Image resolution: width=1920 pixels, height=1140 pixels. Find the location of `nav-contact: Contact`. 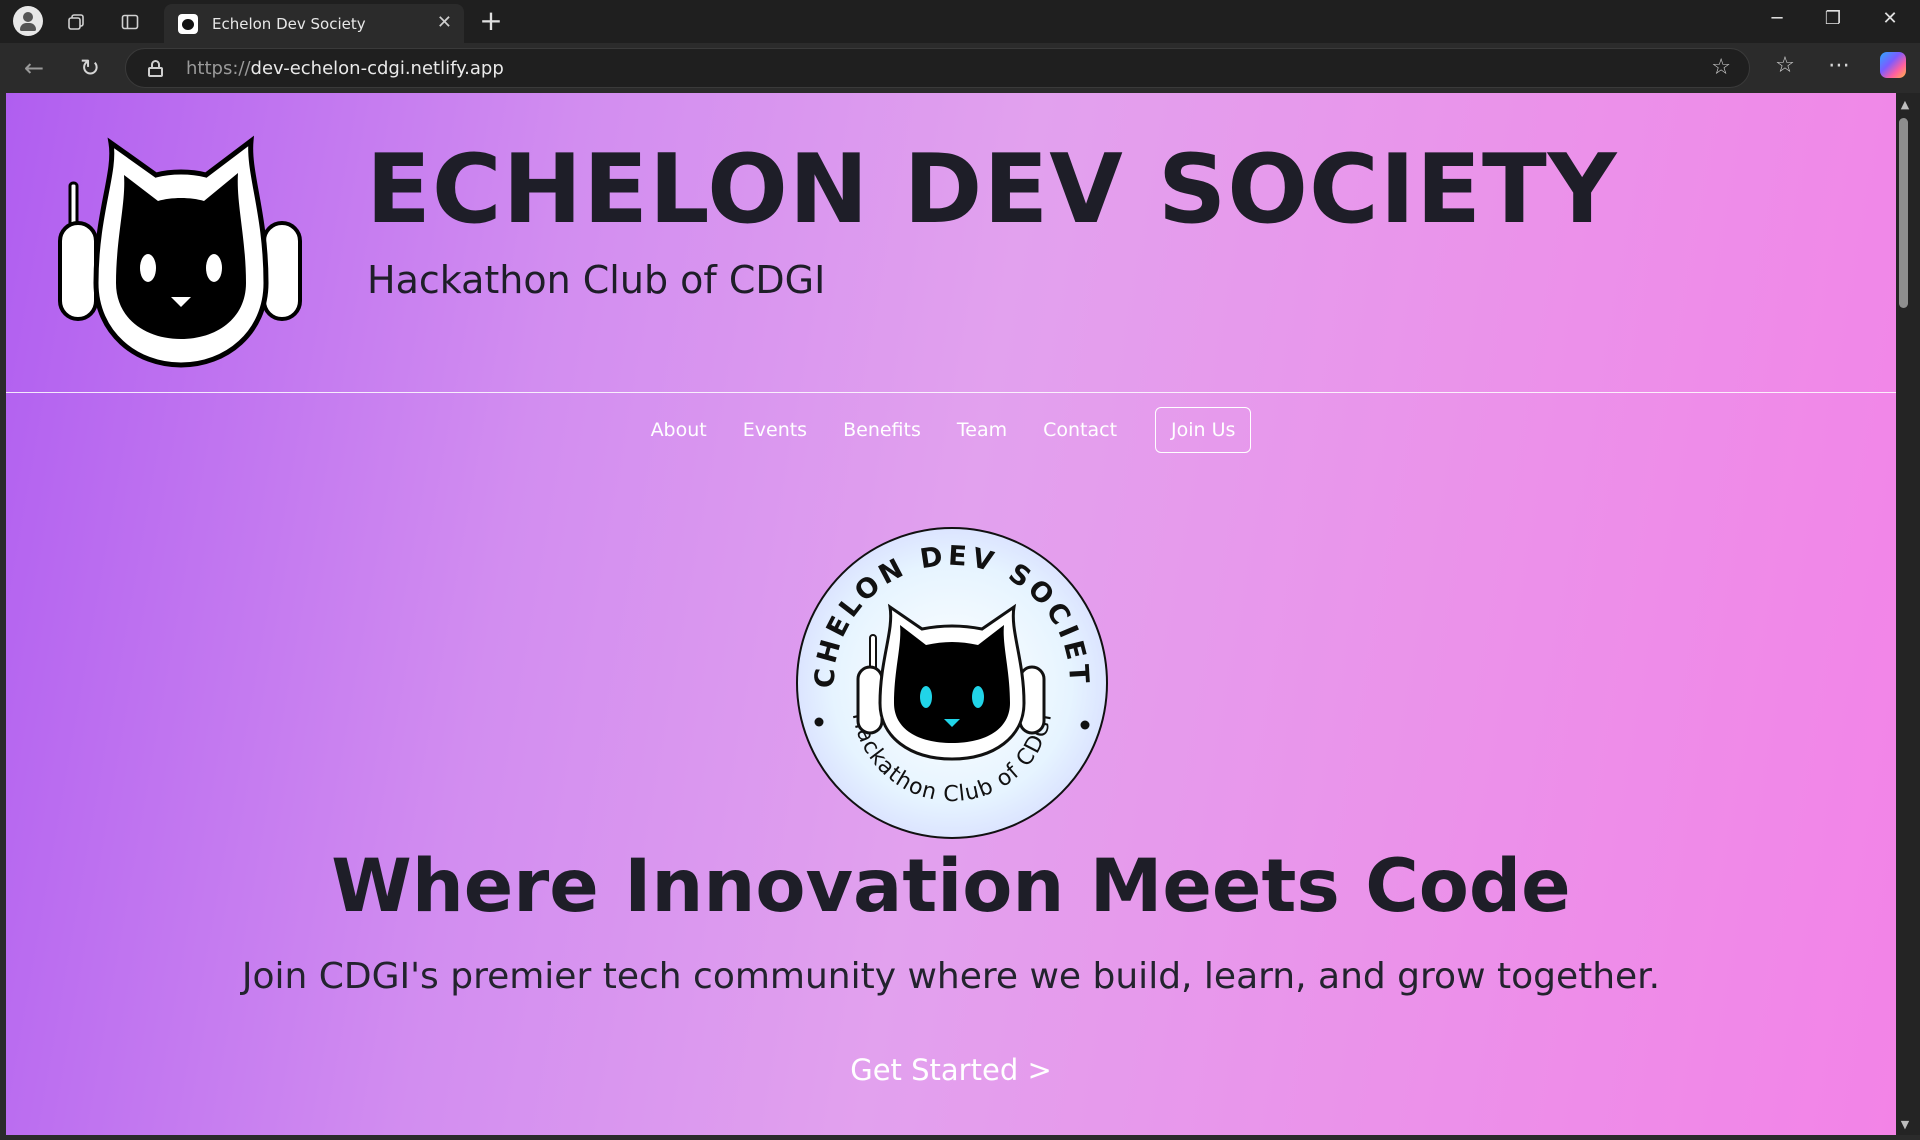

nav-contact: Contact is located at coordinates (1080, 430).